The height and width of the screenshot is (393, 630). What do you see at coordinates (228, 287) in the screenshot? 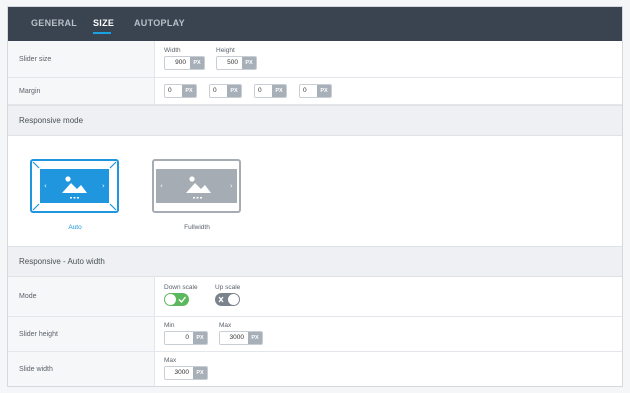
I see `up-scale-caption: Up scale` at bounding box center [228, 287].